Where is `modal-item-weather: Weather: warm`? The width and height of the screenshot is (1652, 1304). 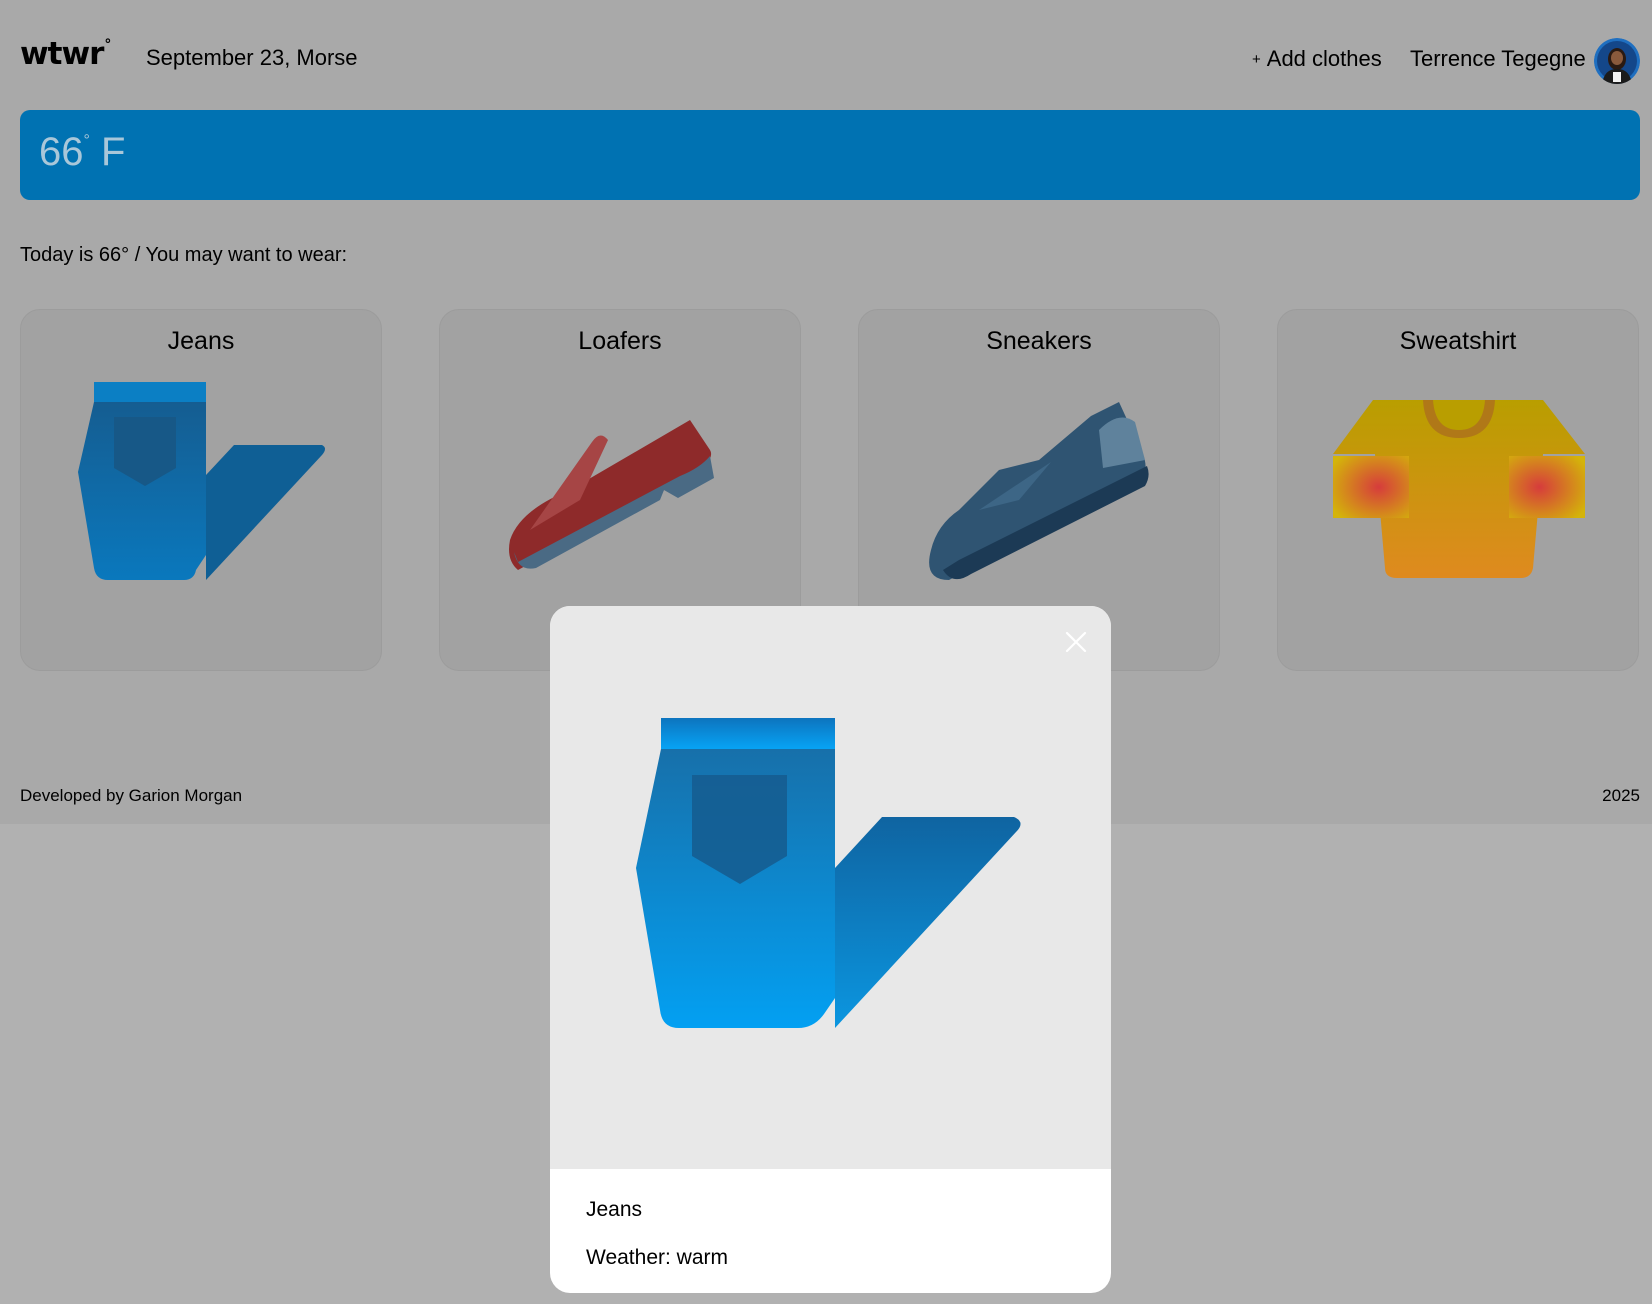
modal-item-weather: Weather: warm is located at coordinates (657, 1257).